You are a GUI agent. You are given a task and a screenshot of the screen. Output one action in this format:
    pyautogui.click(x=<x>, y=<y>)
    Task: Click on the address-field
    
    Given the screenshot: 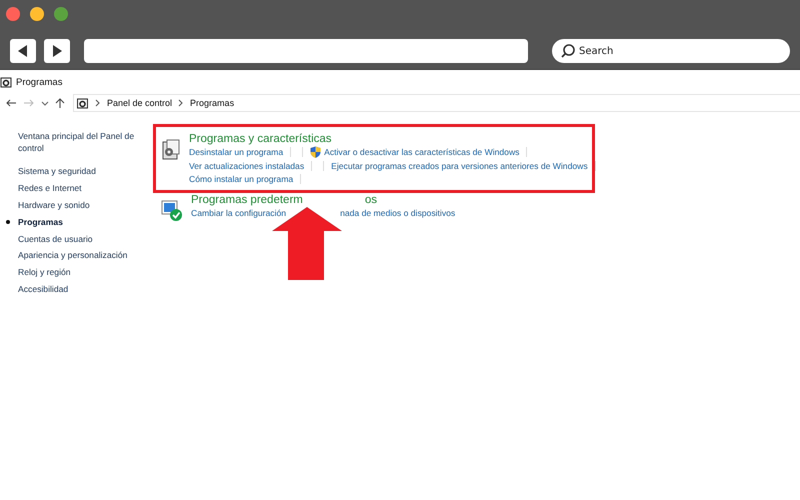 What is the action you would take?
    pyautogui.click(x=306, y=51)
    